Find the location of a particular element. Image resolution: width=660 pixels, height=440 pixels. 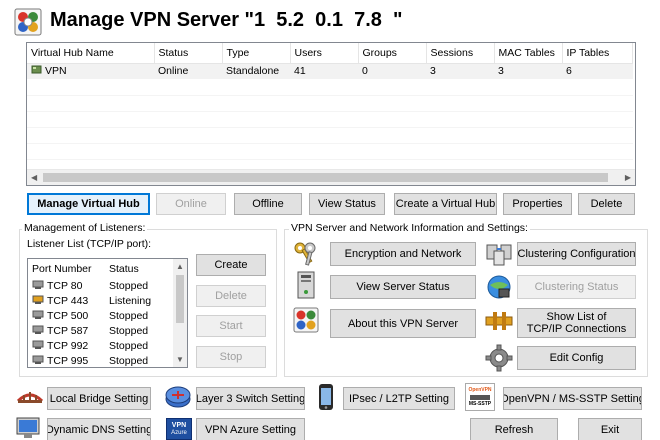

listener-port-cell: TCP 443 is located at coordinates (66, 300).